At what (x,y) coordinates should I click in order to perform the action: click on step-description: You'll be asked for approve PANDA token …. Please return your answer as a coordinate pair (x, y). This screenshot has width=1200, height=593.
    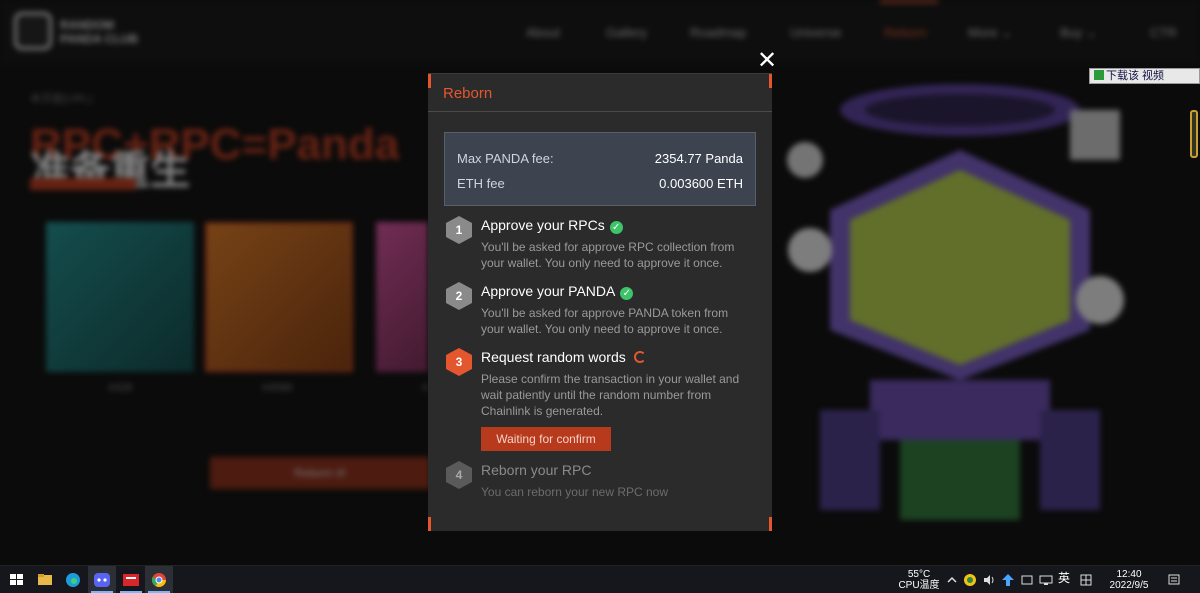
    Looking at the image, I should click on (605, 321).